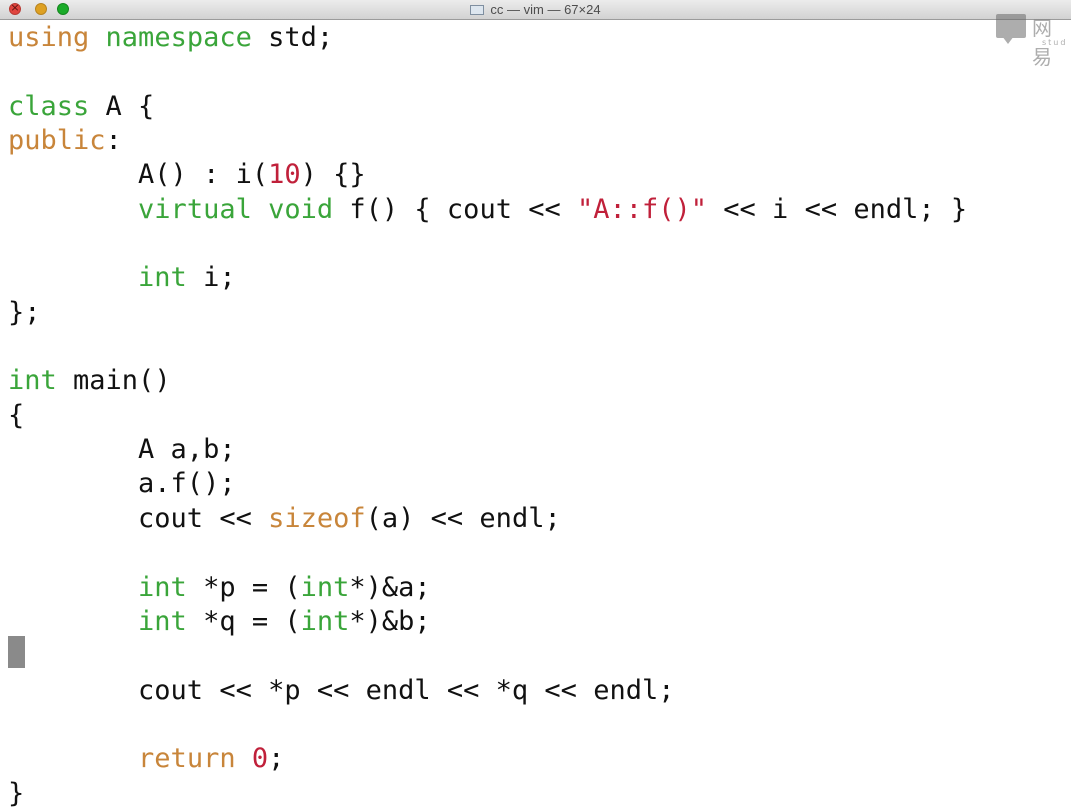 The image size is (1071, 811). Describe the element at coordinates (538, 107) in the screenshot. I see `code-line: class A {` at that location.